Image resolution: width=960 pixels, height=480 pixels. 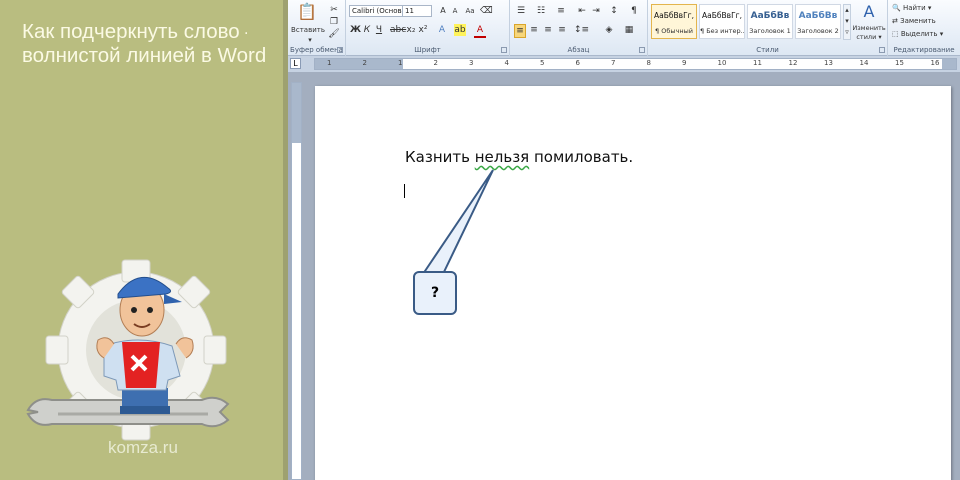 What do you see at coordinates (423, 30) in the screenshot?
I see `superscript-icon: x²` at bounding box center [423, 30].